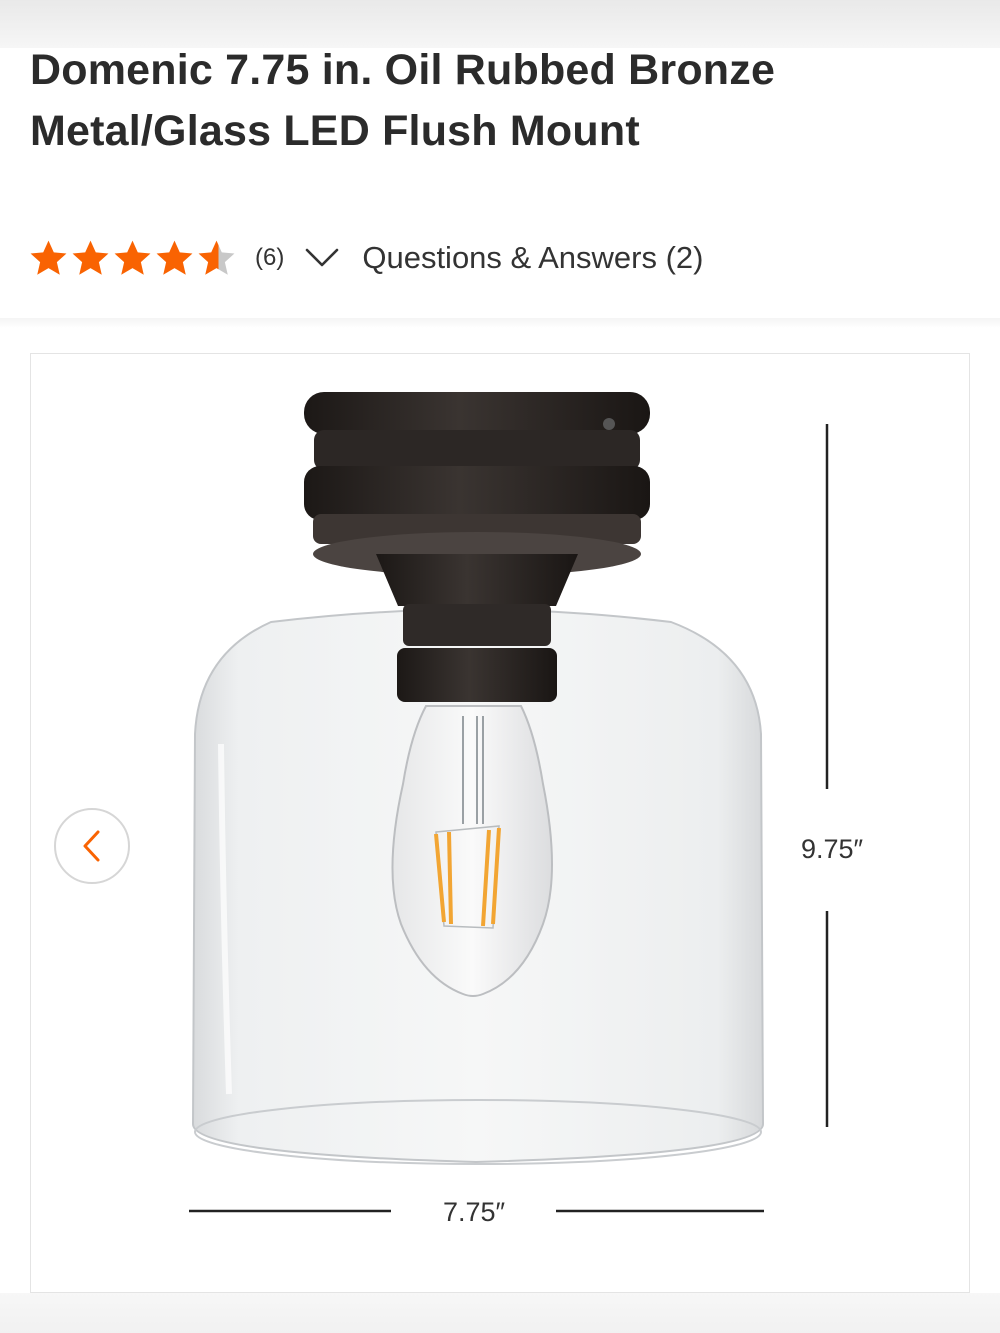 The image size is (1000, 1333). What do you see at coordinates (216, 257) in the screenshot?
I see `half-star-icon` at bounding box center [216, 257].